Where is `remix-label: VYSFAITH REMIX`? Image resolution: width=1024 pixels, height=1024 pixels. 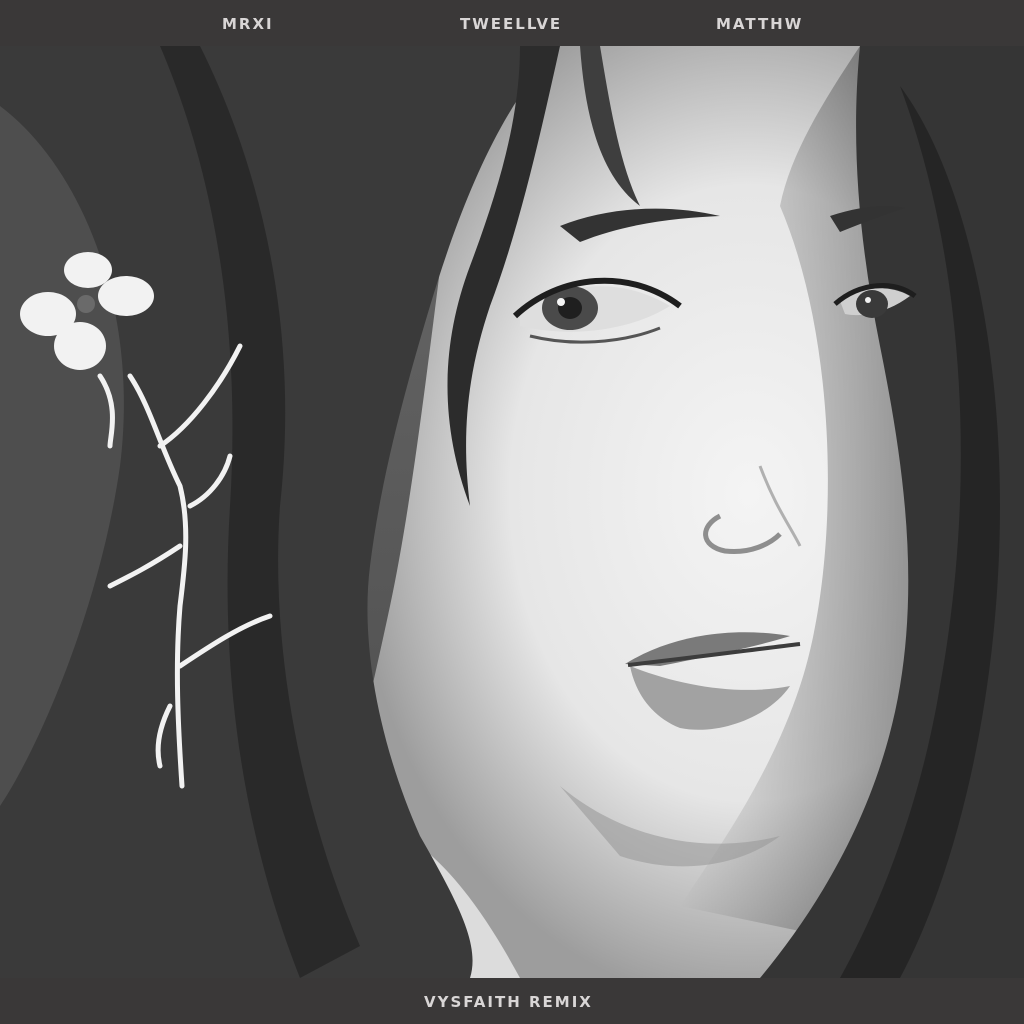
remix-label: VYSFAITH REMIX is located at coordinates (508, 1002).